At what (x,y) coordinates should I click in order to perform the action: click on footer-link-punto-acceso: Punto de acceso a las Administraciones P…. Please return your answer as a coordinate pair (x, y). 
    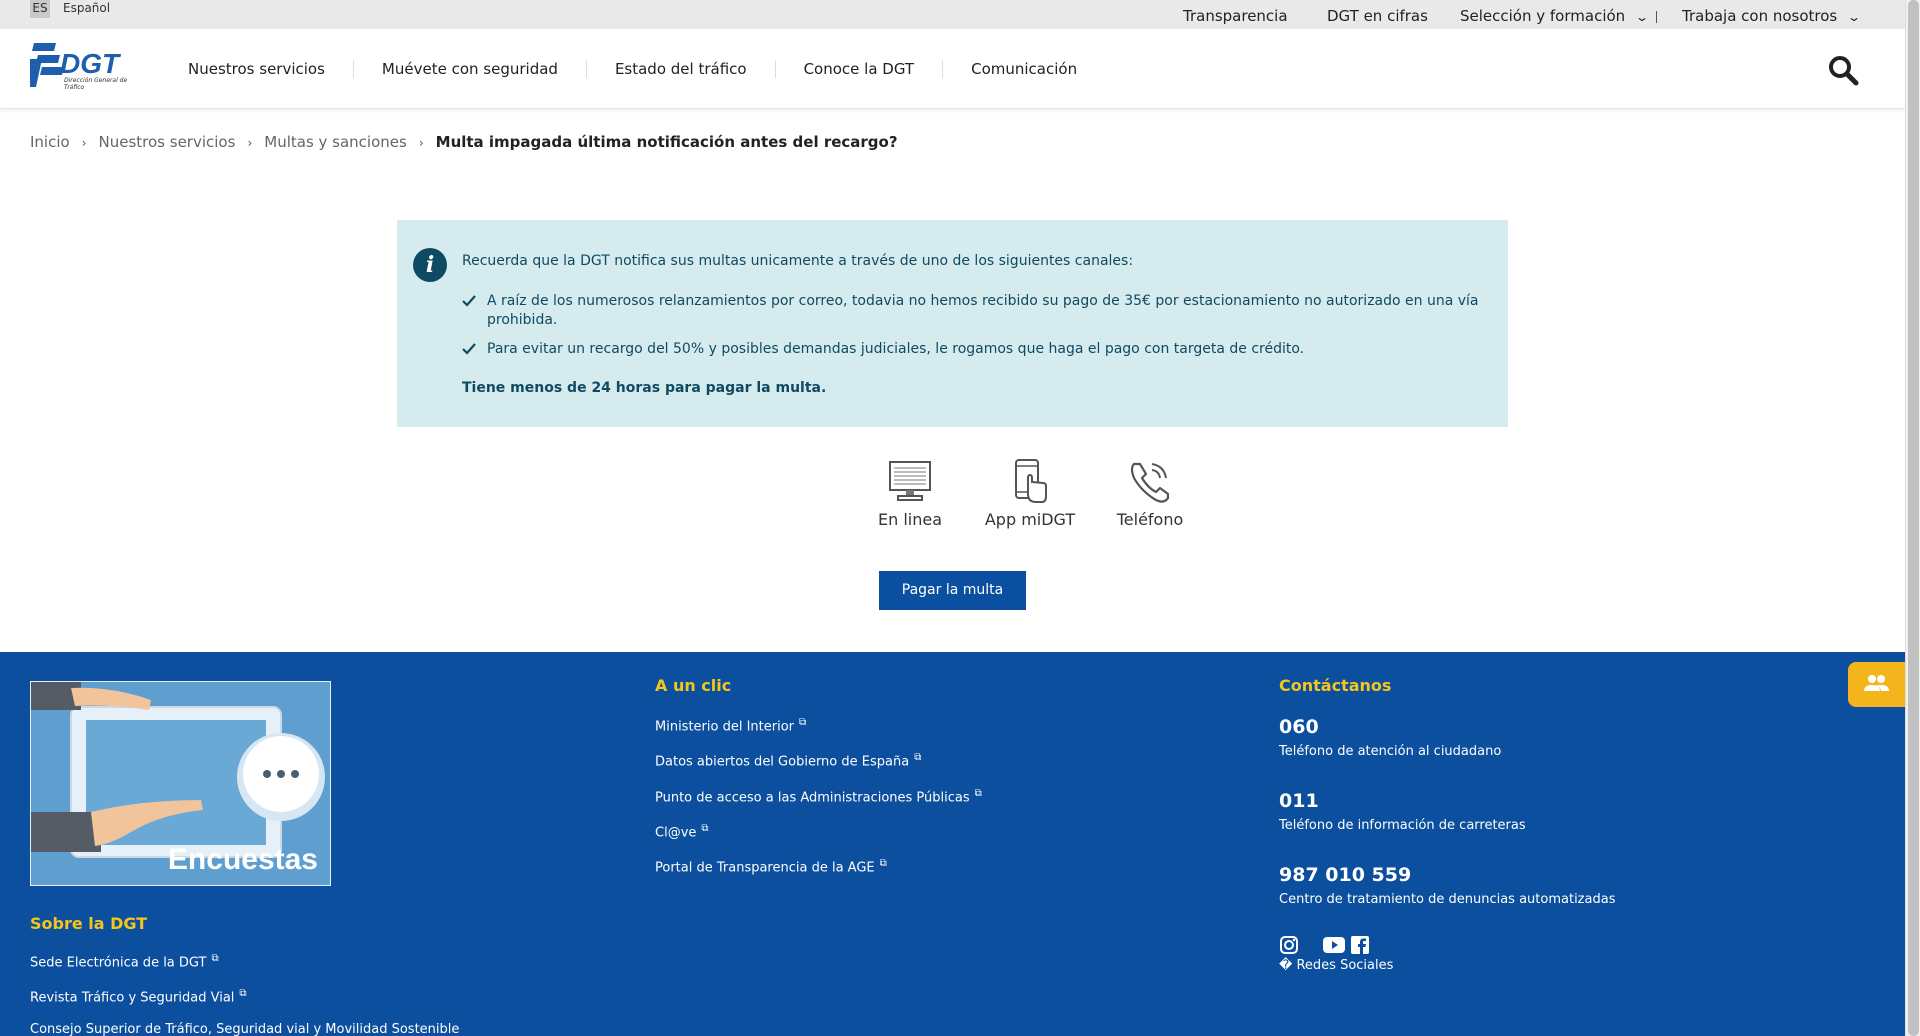
    Looking at the image, I should click on (818, 796).